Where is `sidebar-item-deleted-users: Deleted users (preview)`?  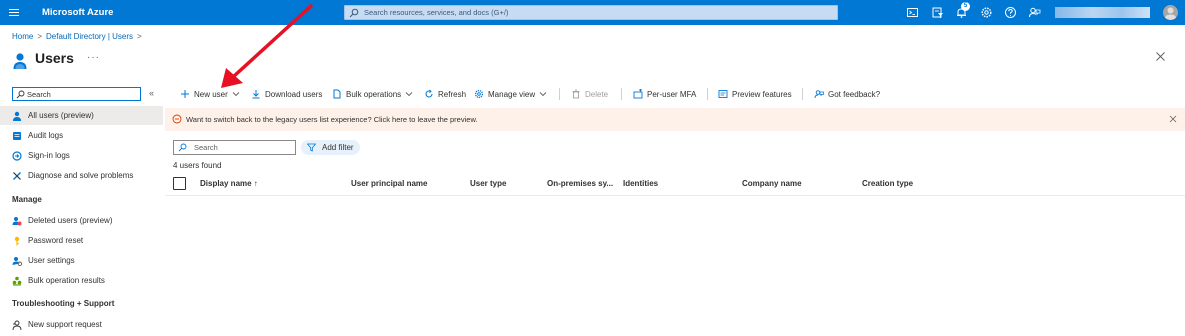
sidebar-item-deleted-users: Deleted users (preview) is located at coordinates (81, 220).